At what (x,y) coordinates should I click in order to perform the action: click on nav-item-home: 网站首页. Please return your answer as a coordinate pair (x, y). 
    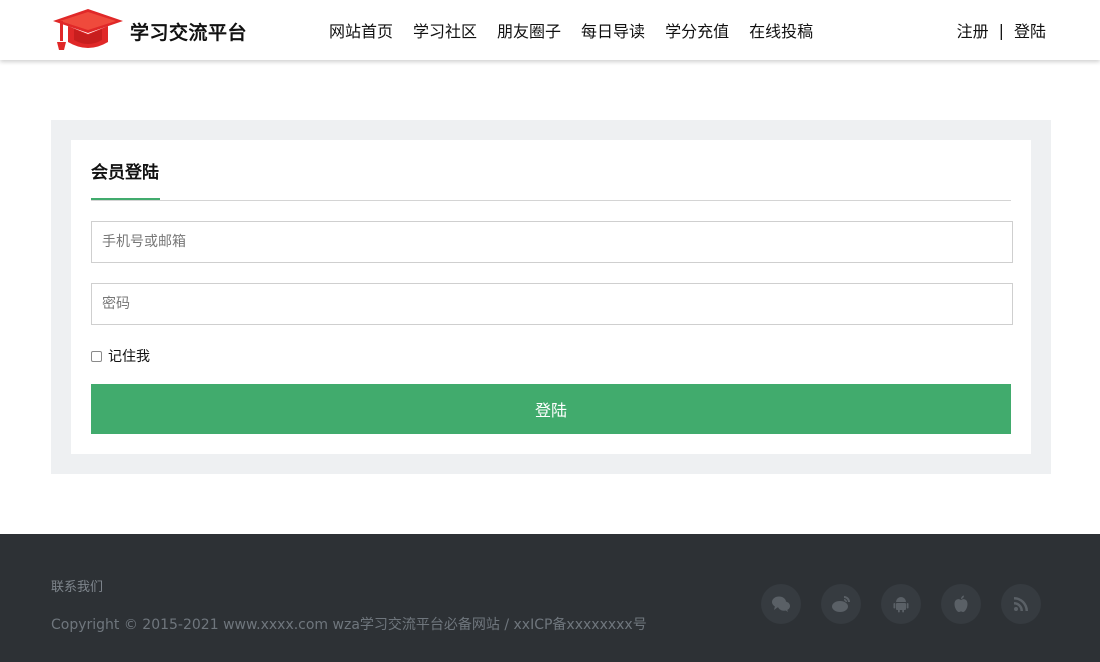
    Looking at the image, I should click on (361, 30).